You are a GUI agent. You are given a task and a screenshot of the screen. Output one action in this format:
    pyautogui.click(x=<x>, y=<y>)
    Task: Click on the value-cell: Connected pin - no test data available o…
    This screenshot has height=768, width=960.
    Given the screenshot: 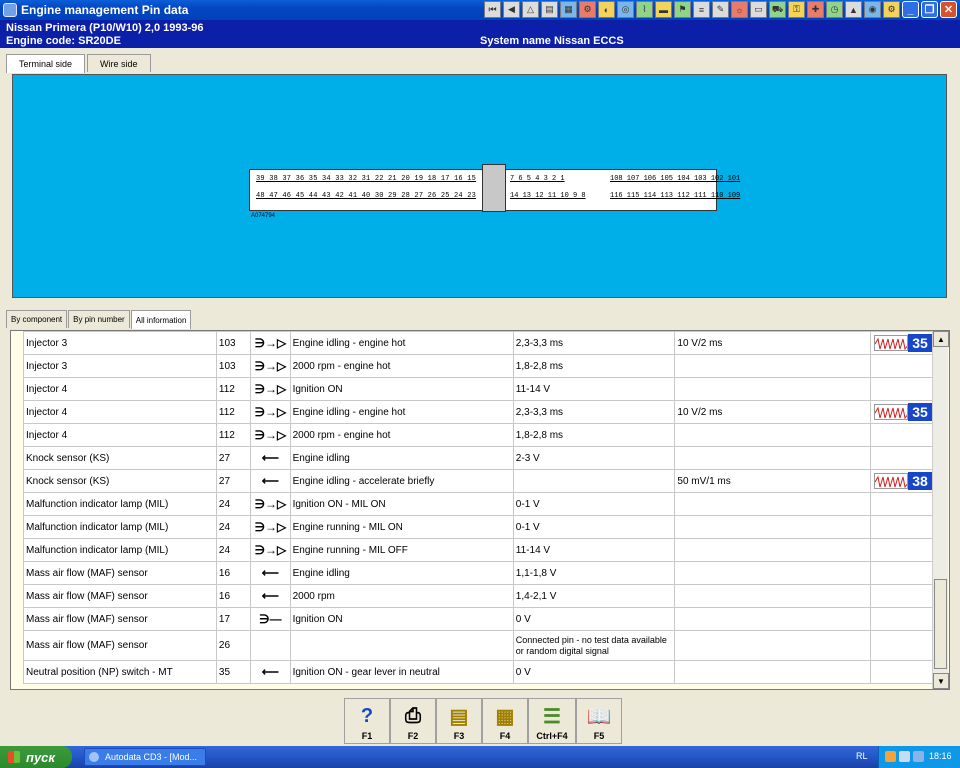 What is the action you would take?
    pyautogui.click(x=594, y=645)
    